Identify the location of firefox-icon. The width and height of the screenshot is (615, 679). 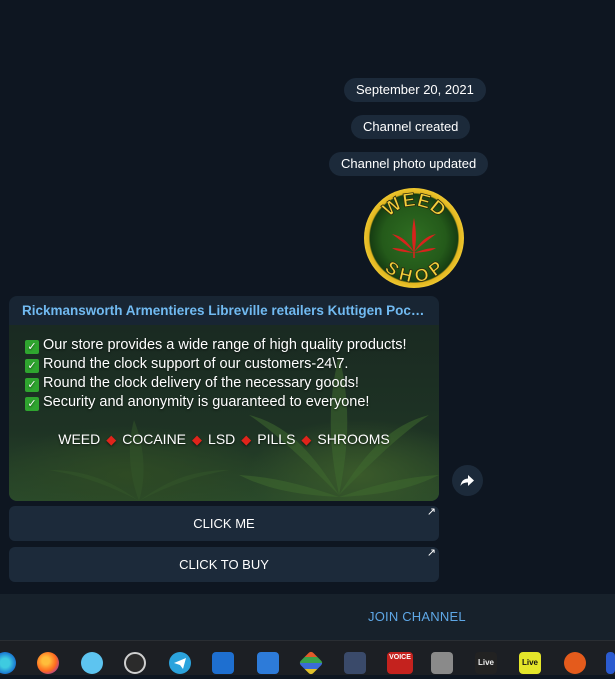
(48, 663).